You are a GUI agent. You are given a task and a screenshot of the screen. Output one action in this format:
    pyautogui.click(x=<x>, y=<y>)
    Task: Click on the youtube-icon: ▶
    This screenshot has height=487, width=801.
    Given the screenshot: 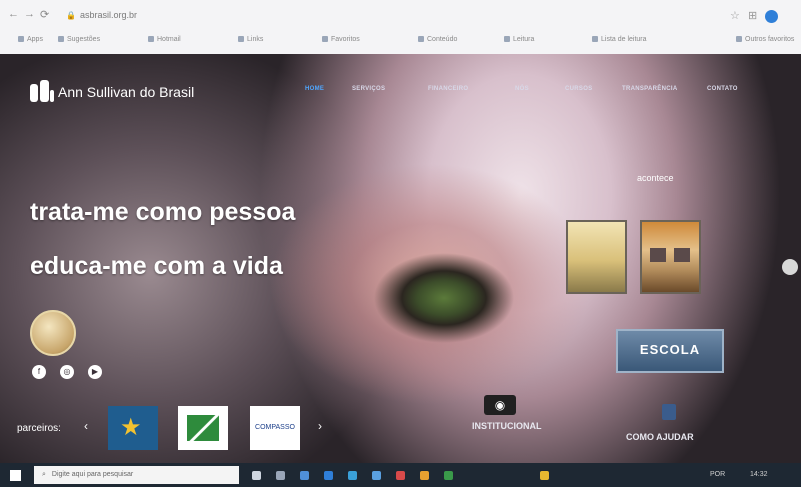 What is the action you would take?
    pyautogui.click(x=95, y=372)
    